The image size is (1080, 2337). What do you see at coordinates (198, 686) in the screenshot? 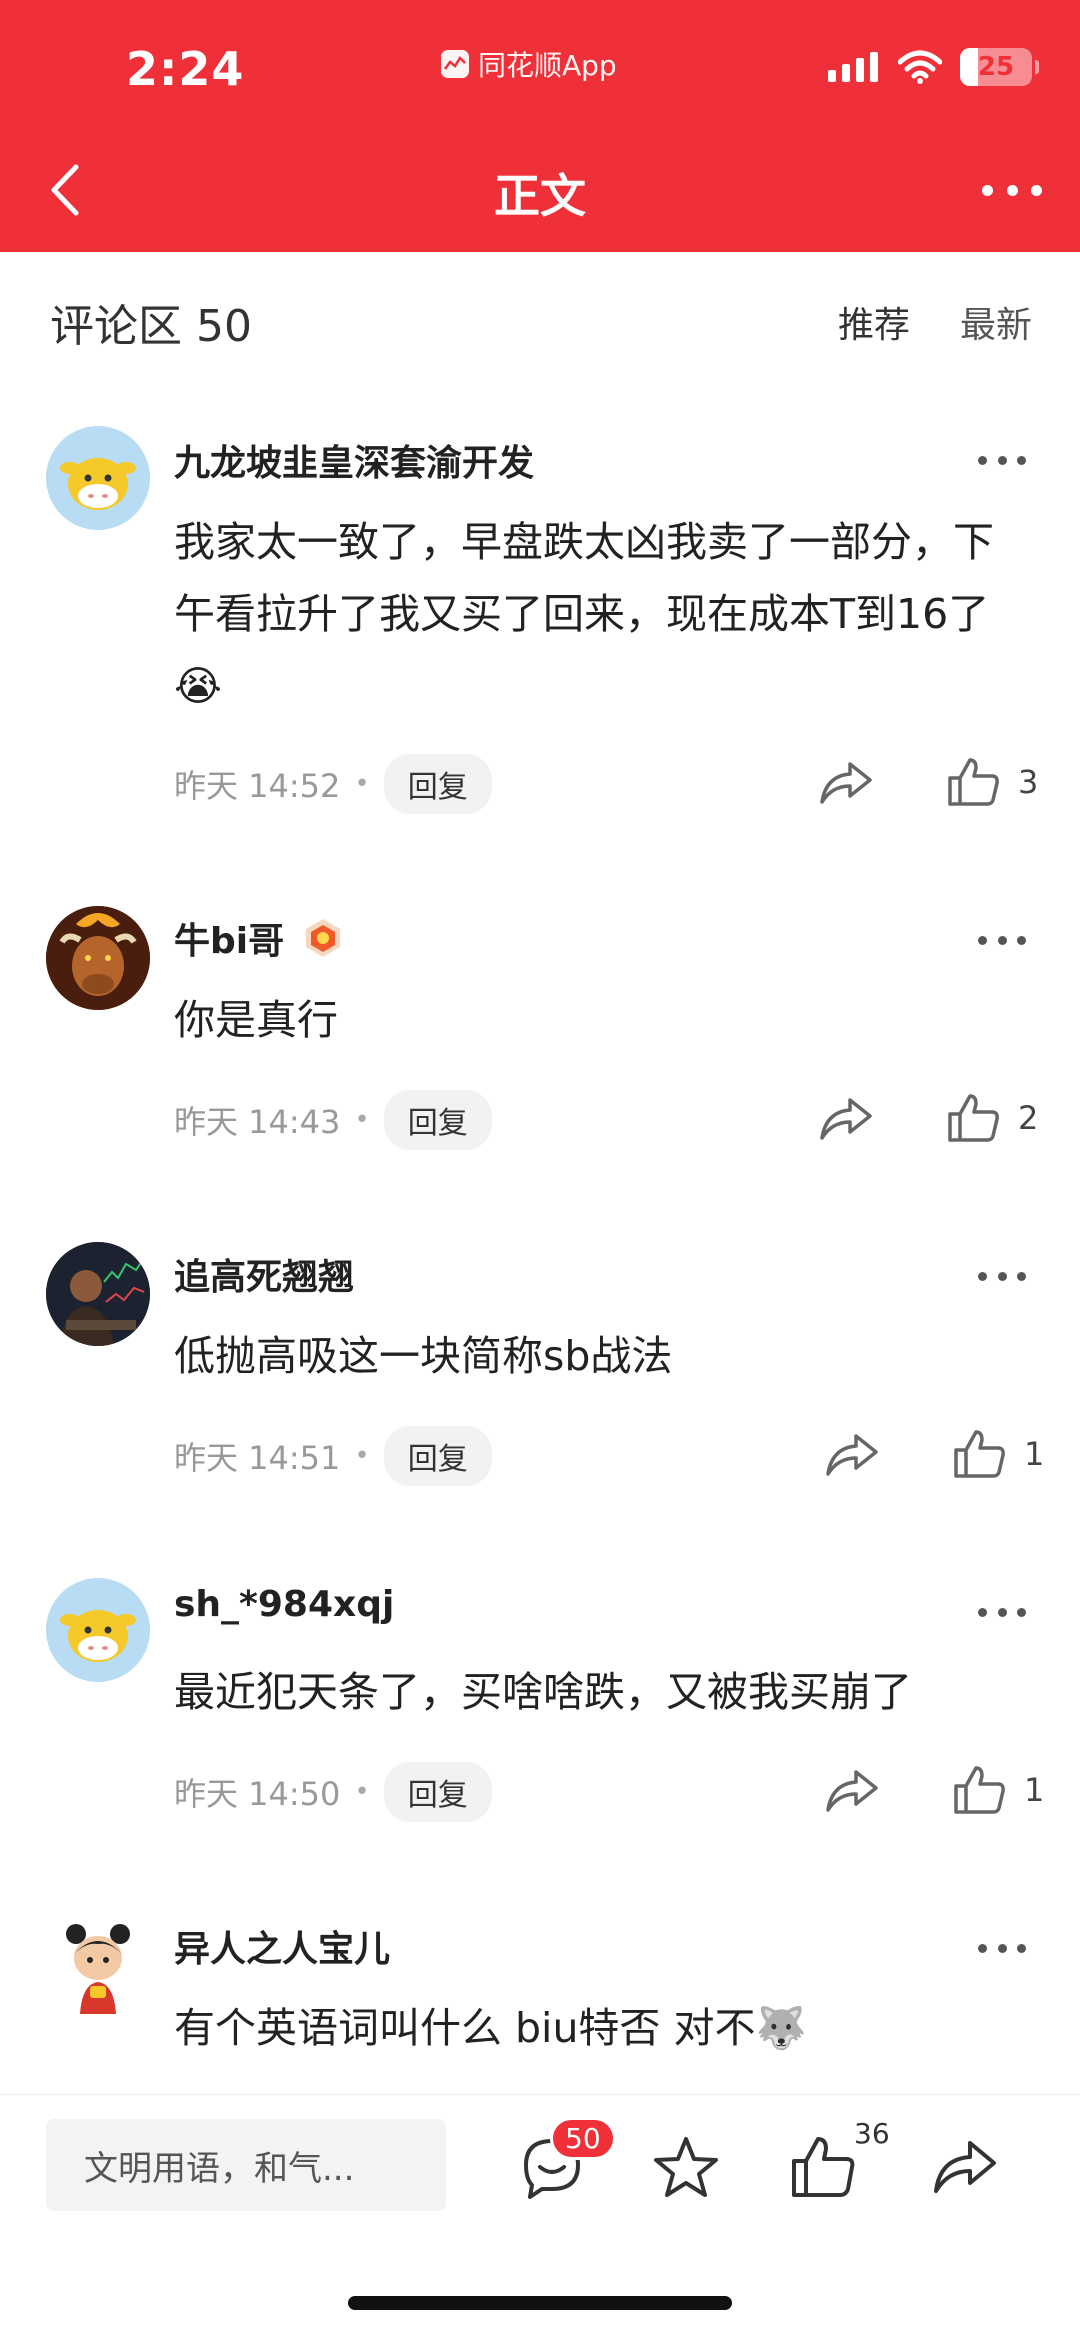
I see `crying-emoji-icon: 😭` at bounding box center [198, 686].